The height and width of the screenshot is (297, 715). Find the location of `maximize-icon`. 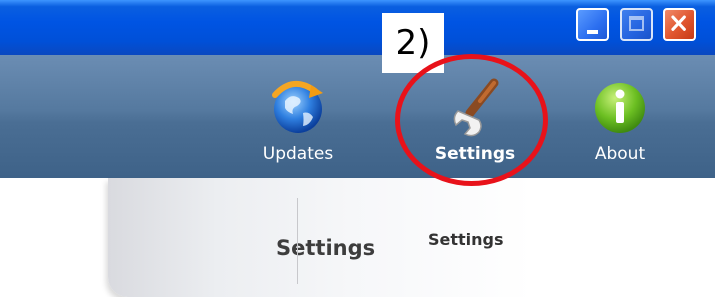

maximize-icon is located at coordinates (636, 23).